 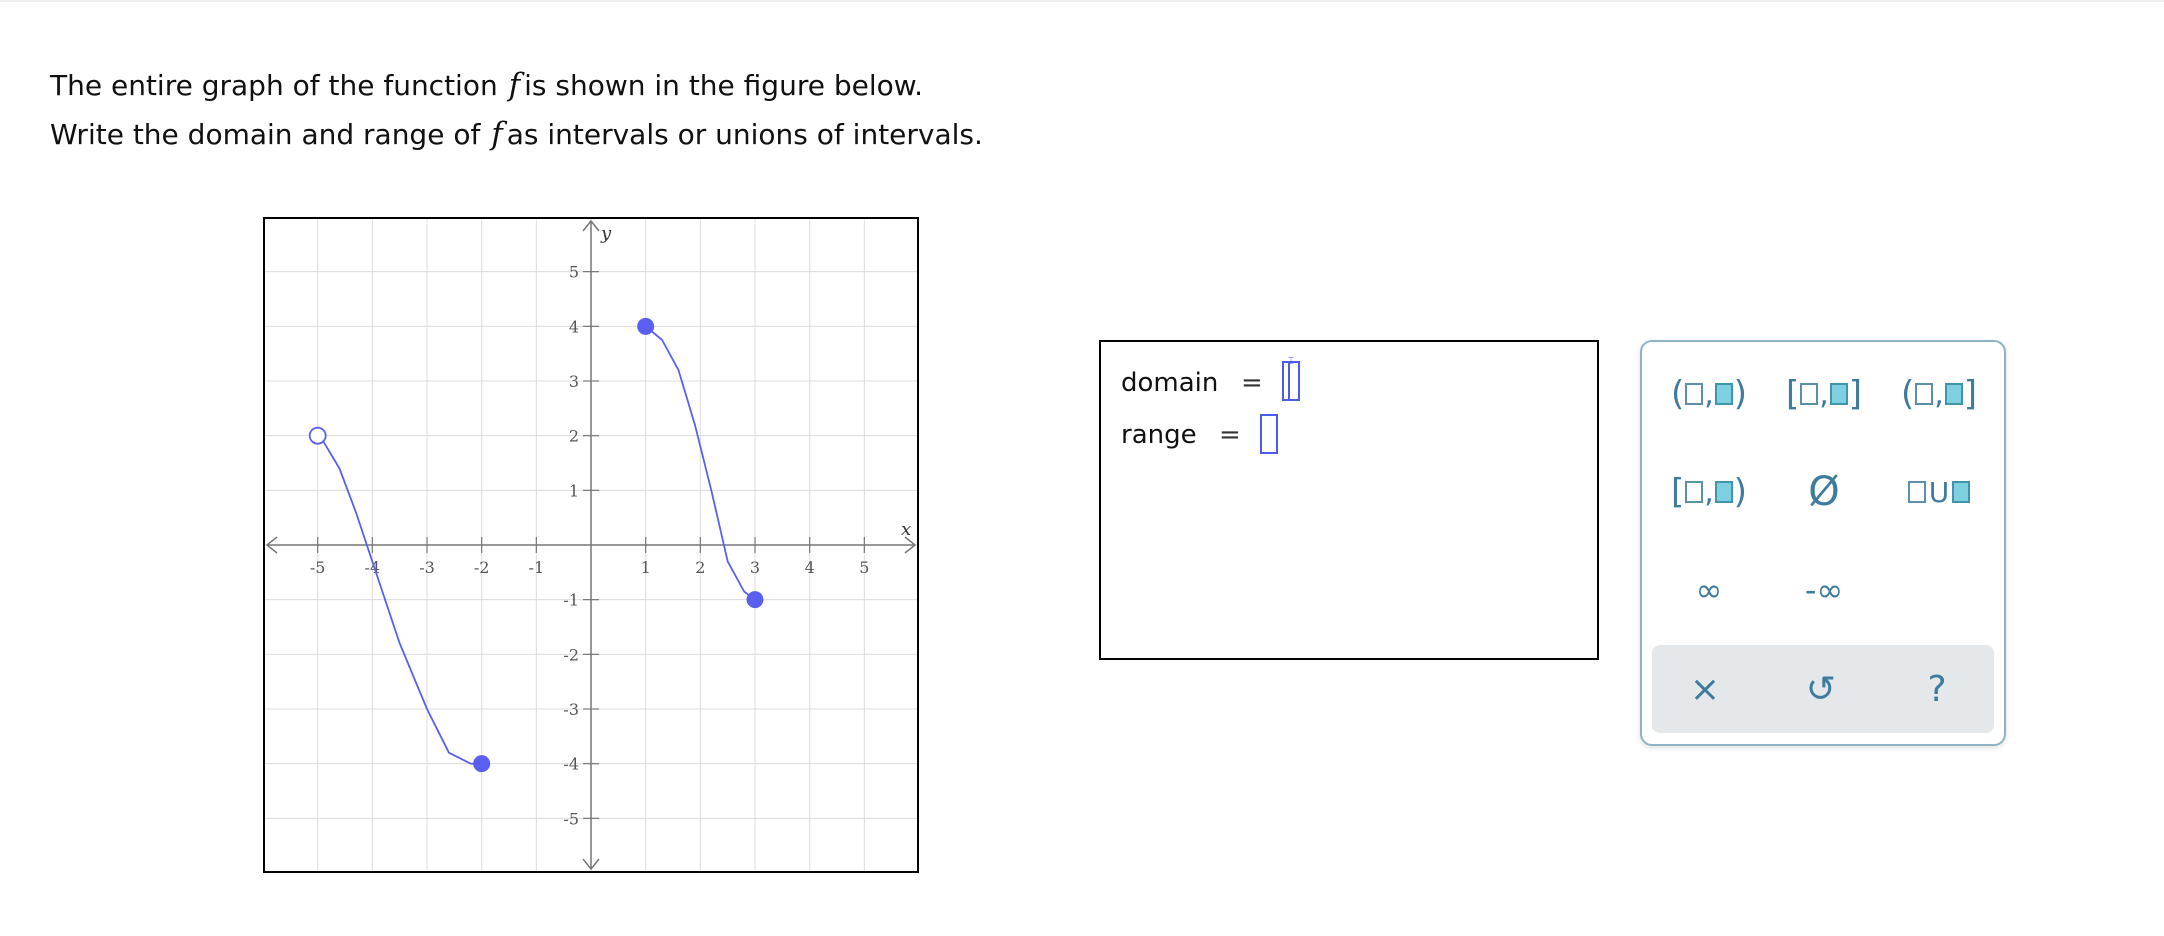 What do you see at coordinates (427, 567) in the screenshot?
I see `x-tick-label: -3` at bounding box center [427, 567].